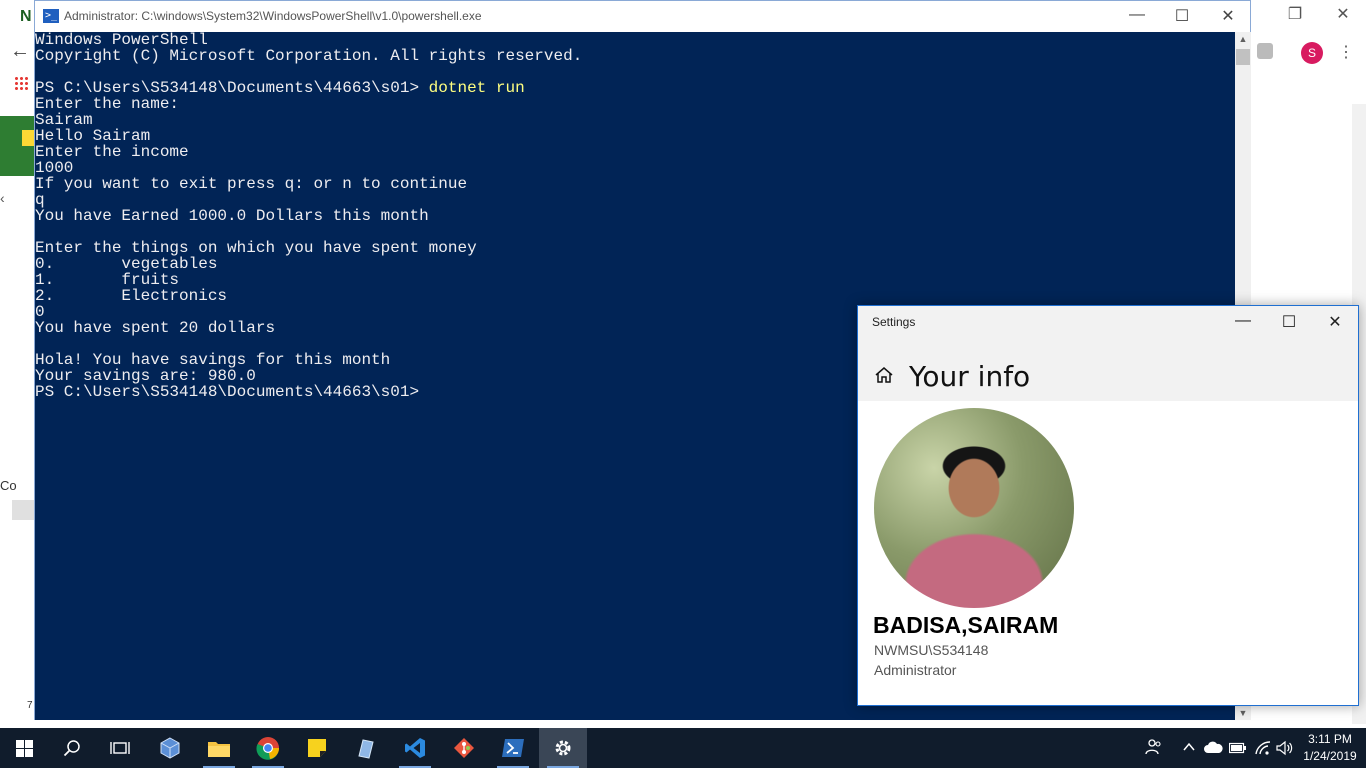  Describe the element at coordinates (64, 120) in the screenshot. I see `console-line: Sairam` at that location.